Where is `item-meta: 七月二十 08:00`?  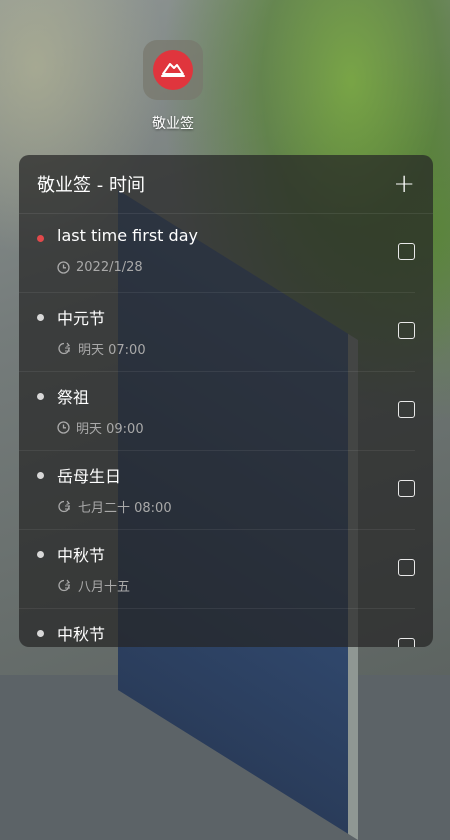
item-meta: 七月二十 08:00 is located at coordinates (114, 506).